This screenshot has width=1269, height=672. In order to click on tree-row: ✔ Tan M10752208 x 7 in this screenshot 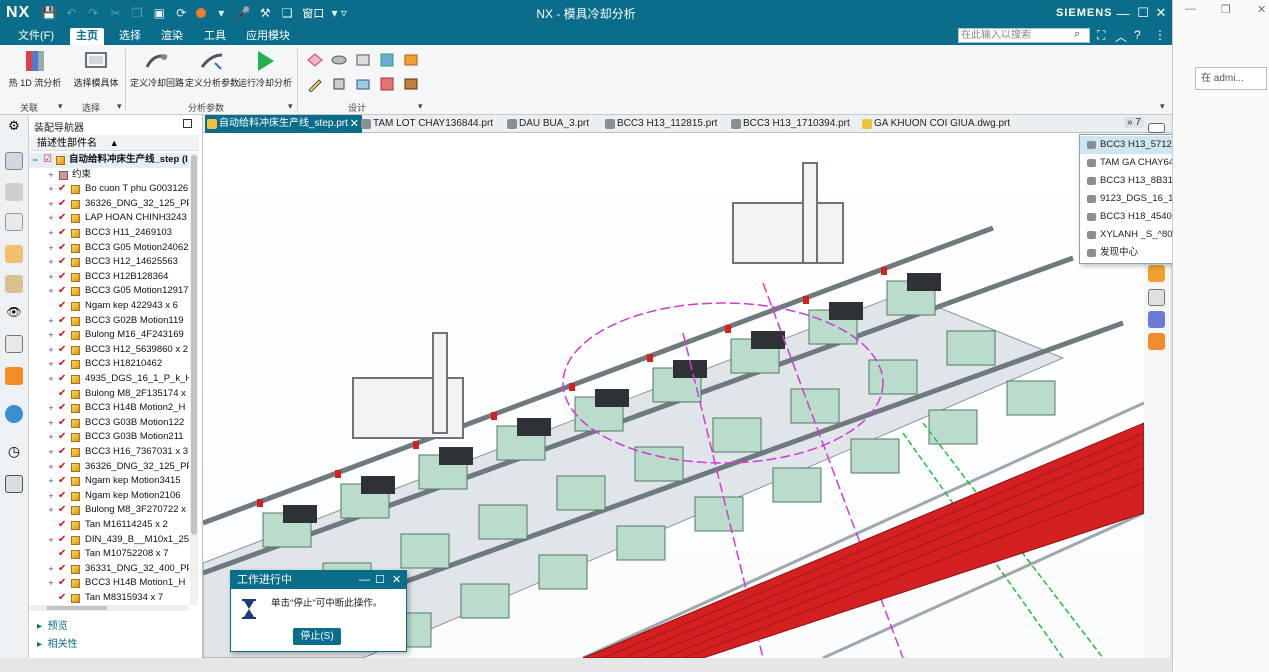, I will do `click(109, 554)`.